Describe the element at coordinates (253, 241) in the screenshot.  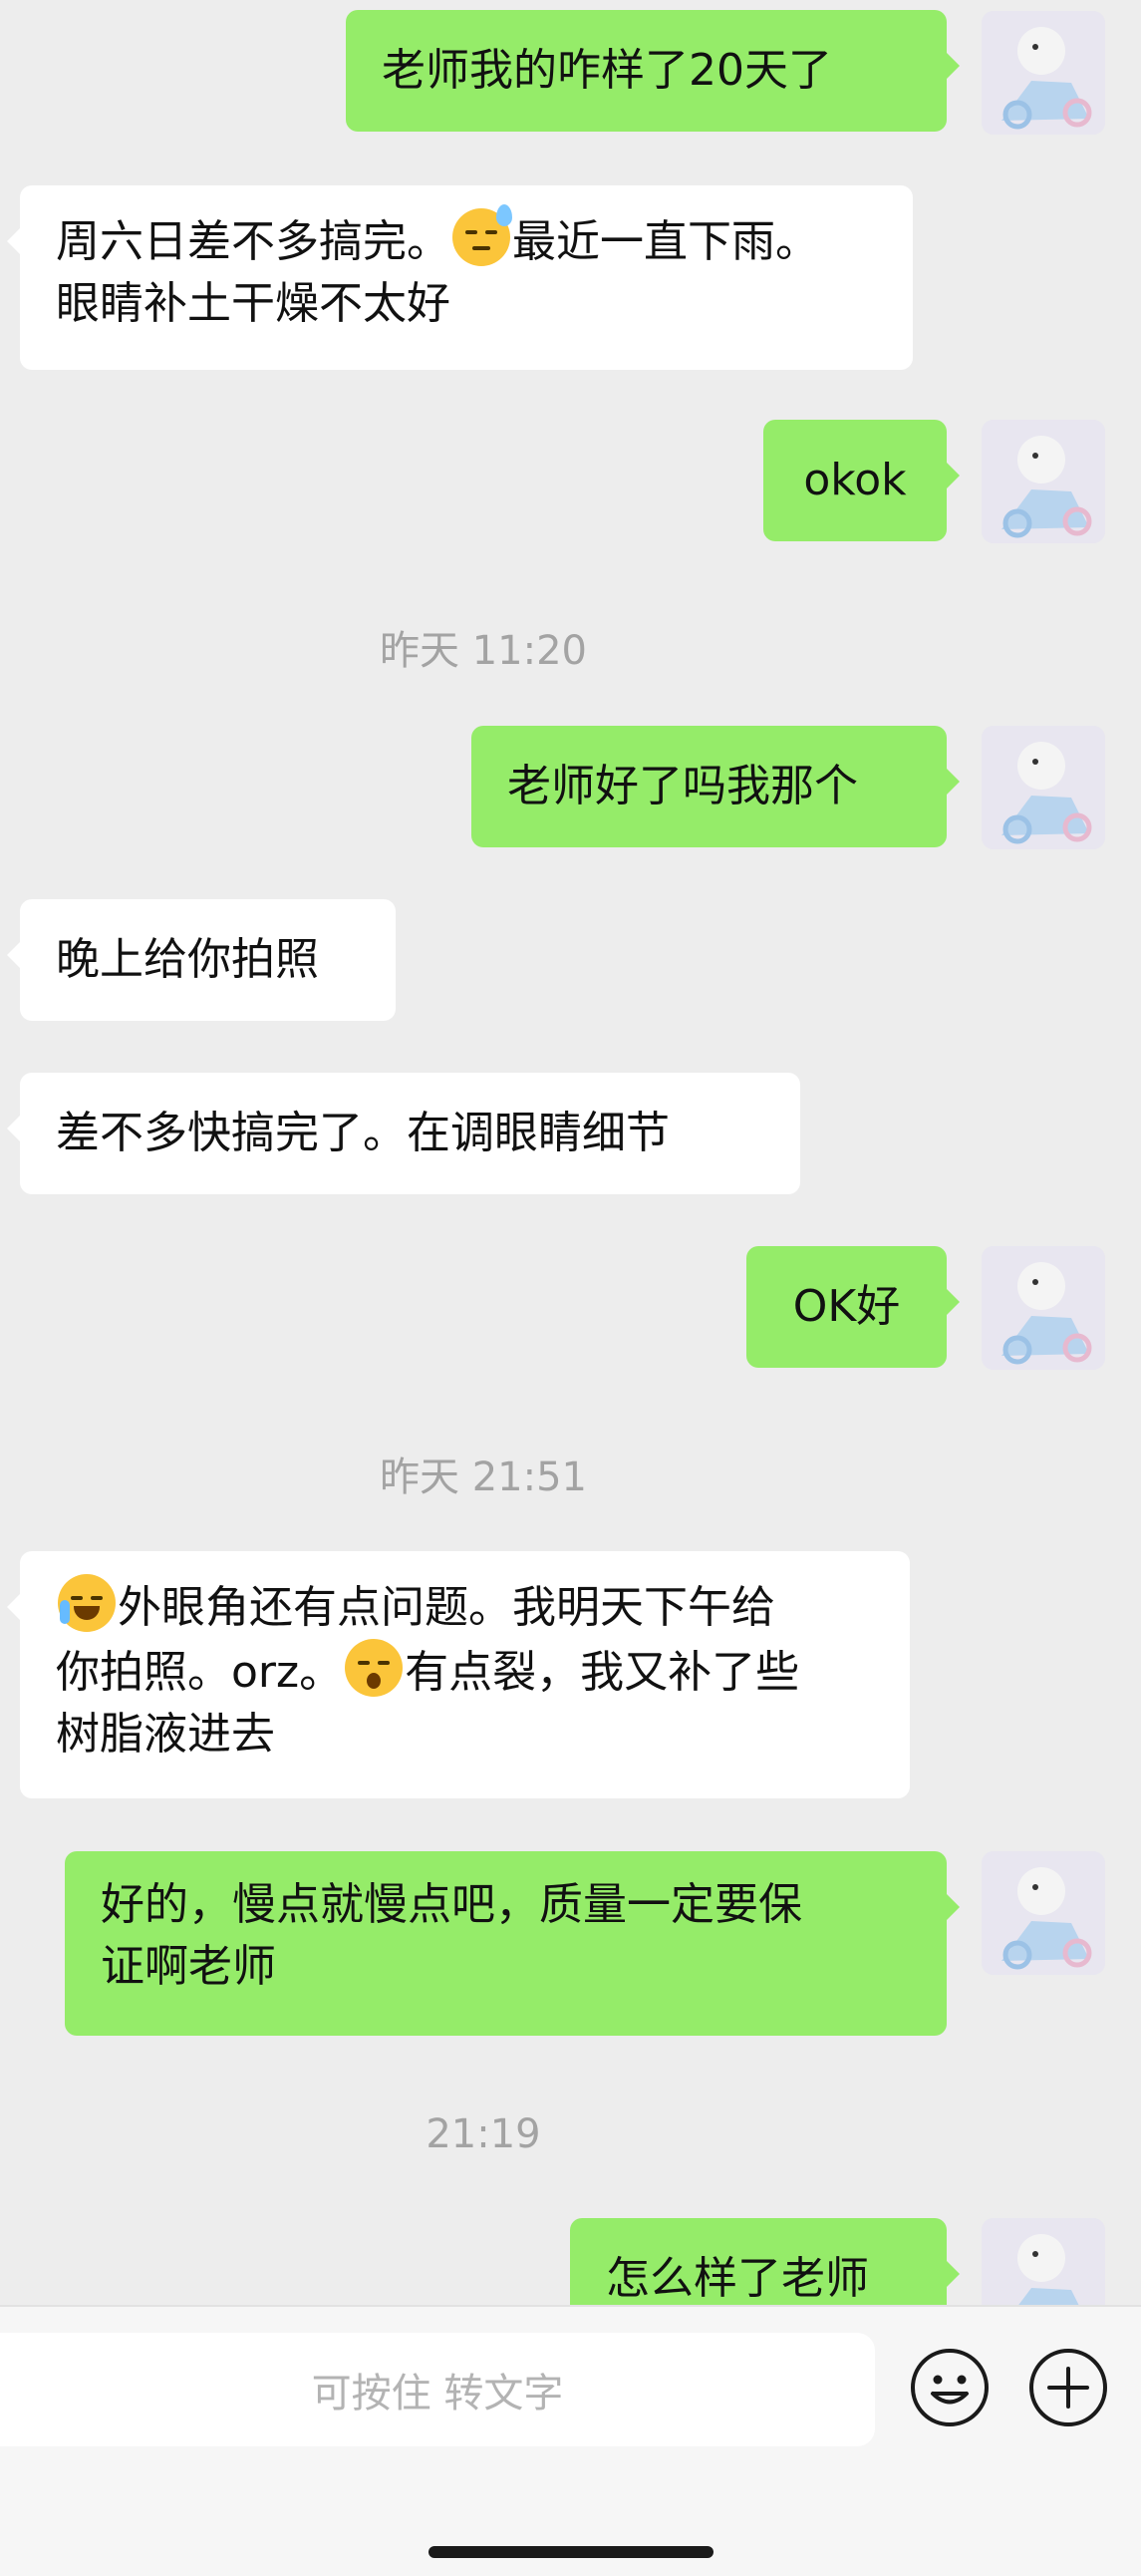
I see `message-text: 周六日差不多搞完。` at that location.